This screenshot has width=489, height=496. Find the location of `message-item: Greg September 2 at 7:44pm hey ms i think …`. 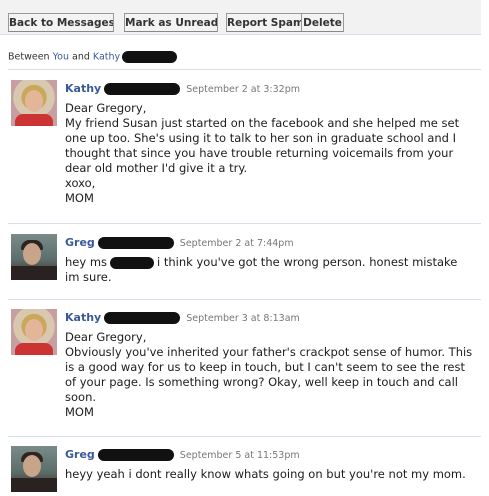

message-item: Greg September 2 at 7:44pm hey ms i think … is located at coordinates (244, 262).